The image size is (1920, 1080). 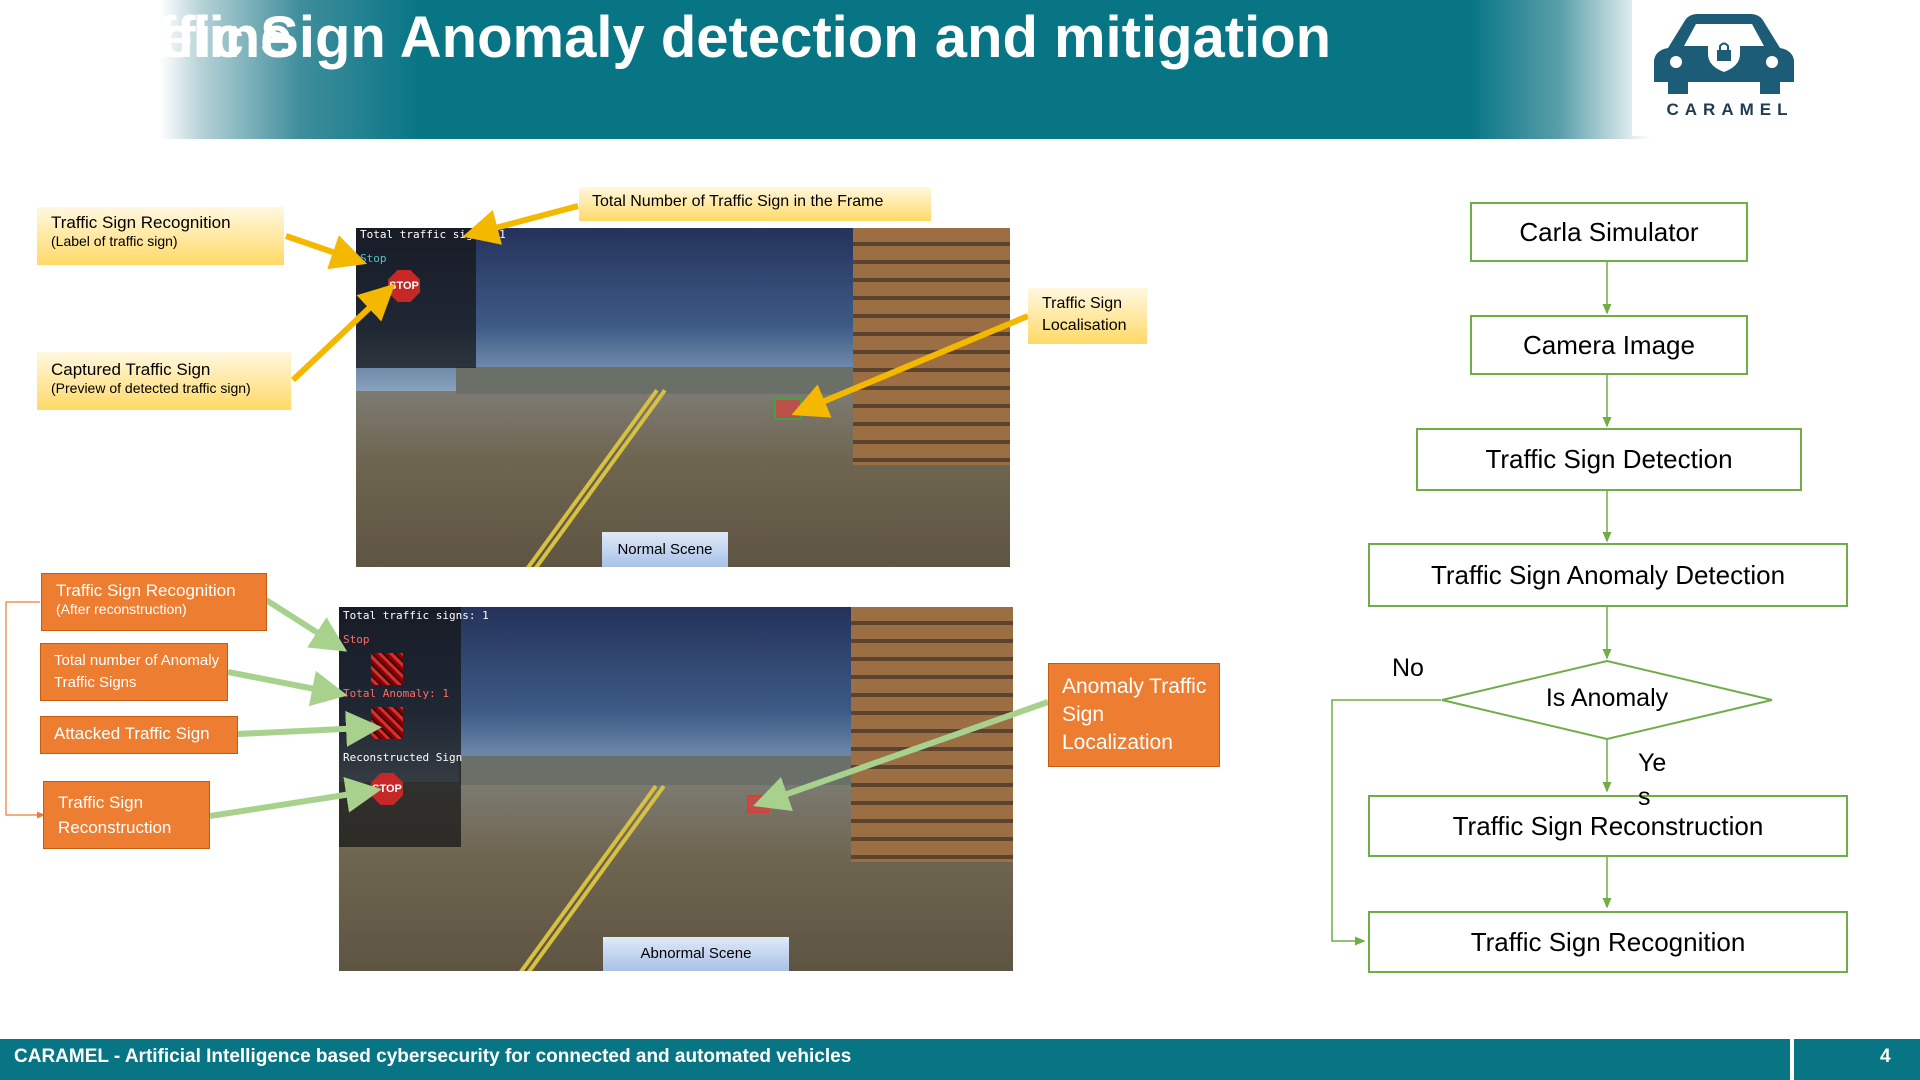 I want to click on label-main: Traffic Sign Localisation, so click(x=1084, y=314).